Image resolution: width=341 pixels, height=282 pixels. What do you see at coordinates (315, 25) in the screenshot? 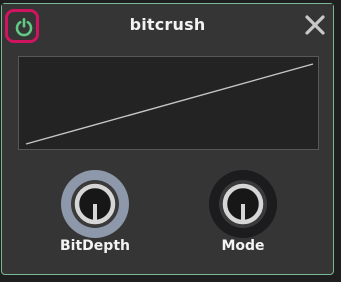
I see `close-icon` at bounding box center [315, 25].